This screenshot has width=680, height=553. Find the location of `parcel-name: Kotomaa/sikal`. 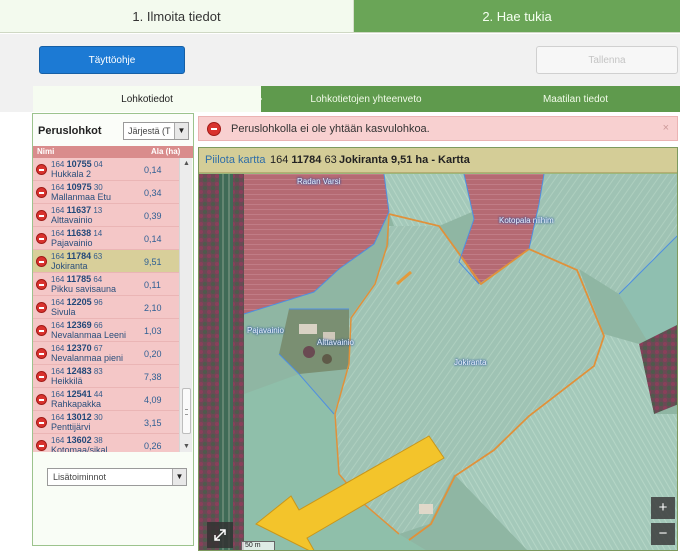

parcel-name: Kotomaa/sikal is located at coordinates (79, 448).